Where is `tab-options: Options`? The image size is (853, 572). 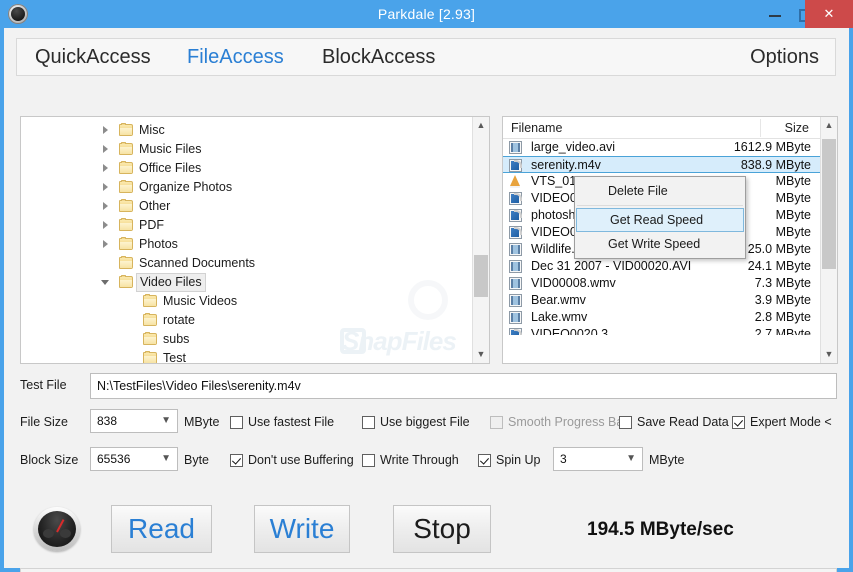 tab-options: Options is located at coordinates (784, 57).